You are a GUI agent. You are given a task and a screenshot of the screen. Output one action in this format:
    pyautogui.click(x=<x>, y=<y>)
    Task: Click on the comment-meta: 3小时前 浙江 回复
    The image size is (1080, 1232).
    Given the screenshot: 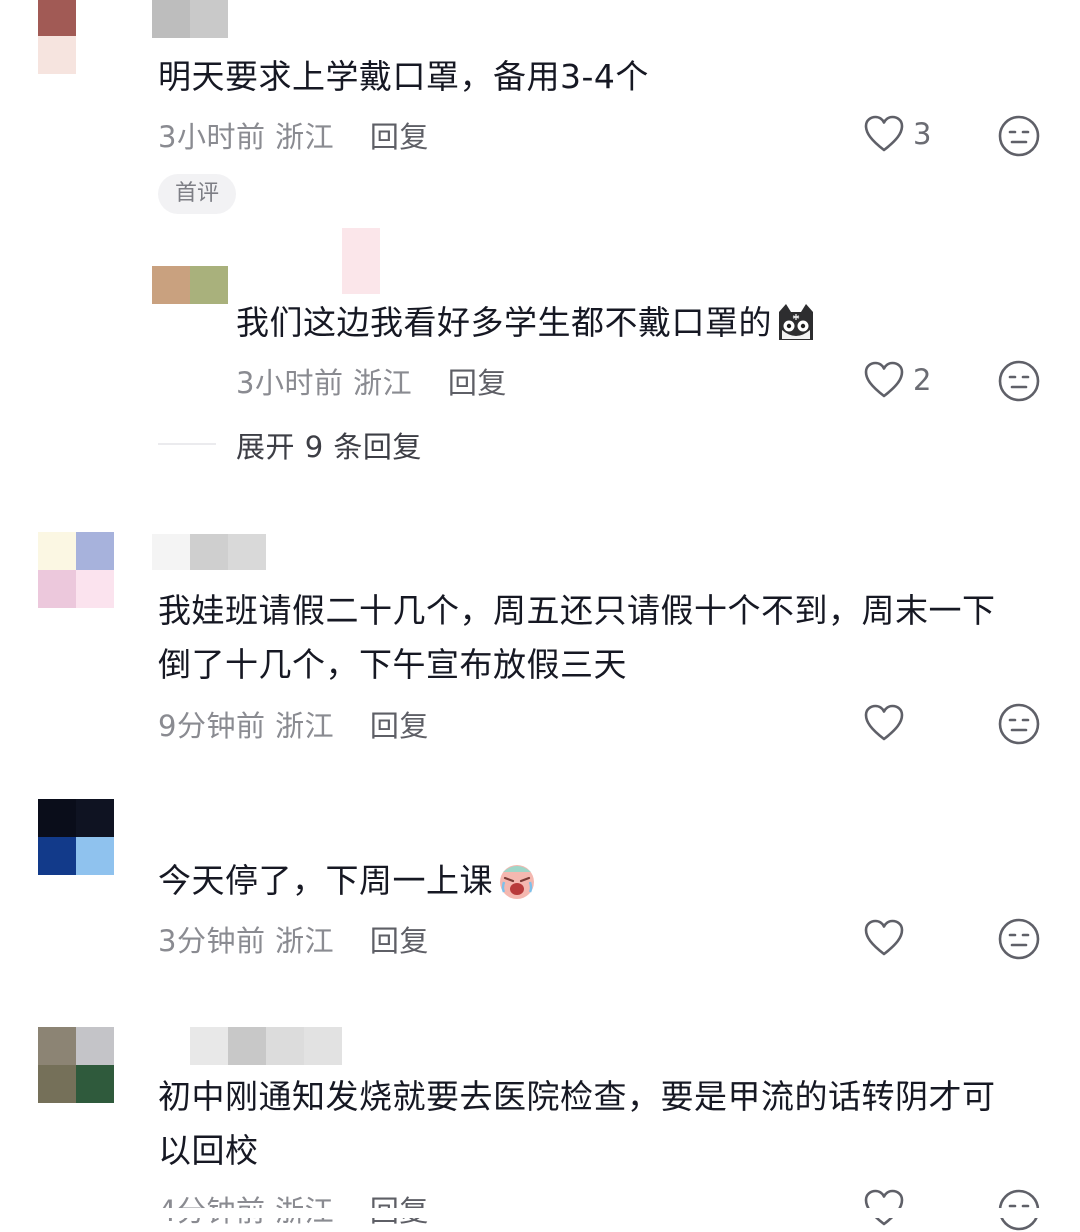 What is the action you would take?
    pyautogui.click(x=293, y=135)
    